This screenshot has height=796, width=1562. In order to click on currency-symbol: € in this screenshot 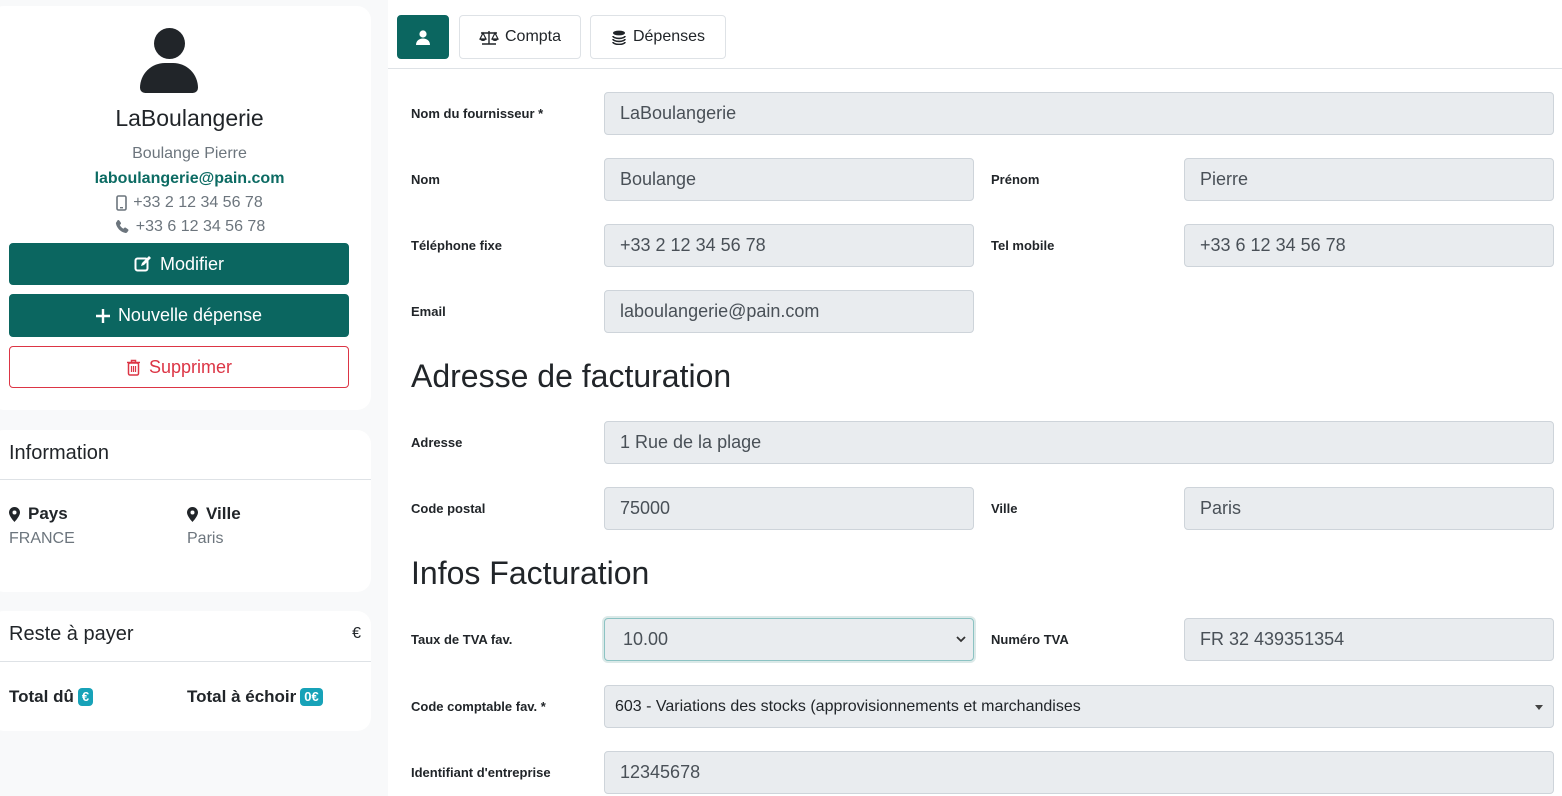, I will do `click(356, 633)`.